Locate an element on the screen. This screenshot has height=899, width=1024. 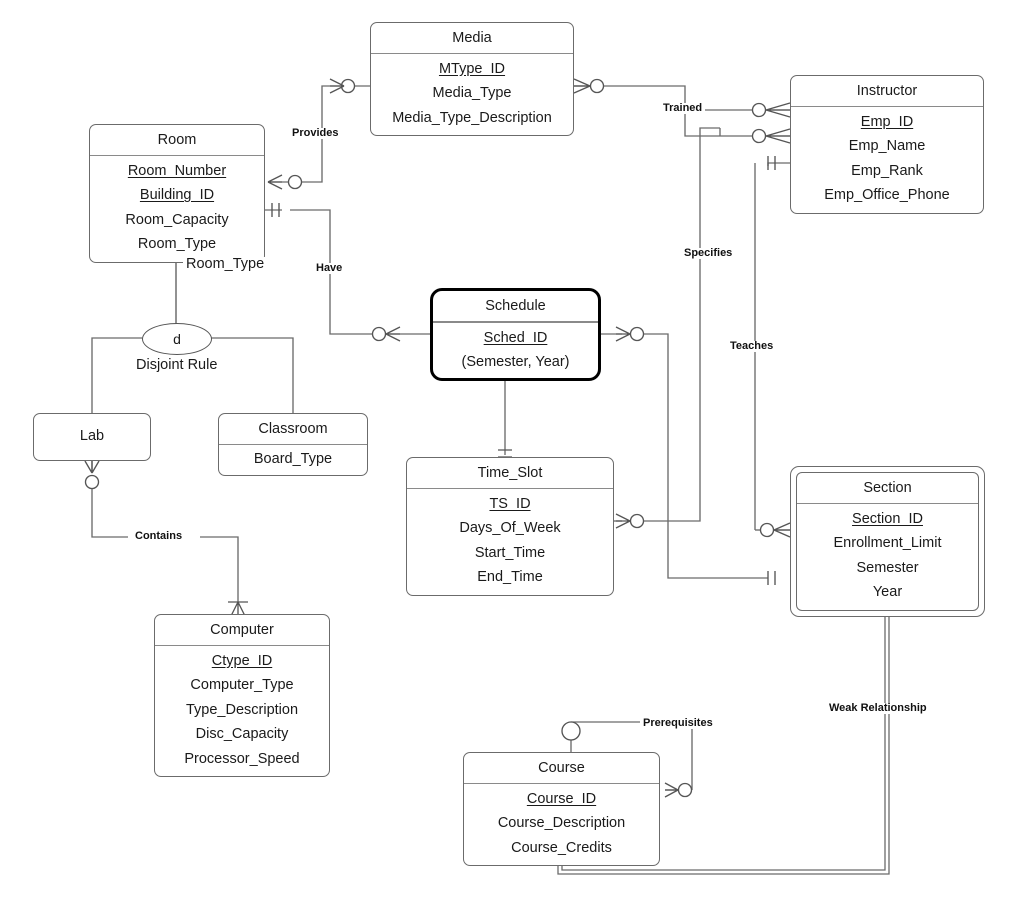
disjoint-symbol-label: d is located at coordinates (177, 339).